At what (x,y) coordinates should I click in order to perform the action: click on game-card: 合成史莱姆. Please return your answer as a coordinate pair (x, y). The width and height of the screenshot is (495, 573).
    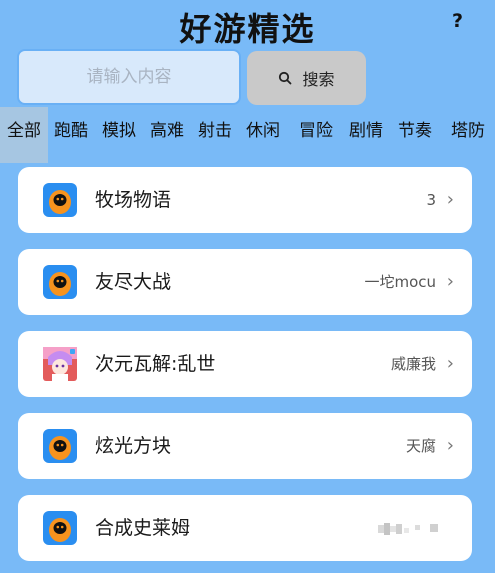
    Looking at the image, I should click on (245, 528).